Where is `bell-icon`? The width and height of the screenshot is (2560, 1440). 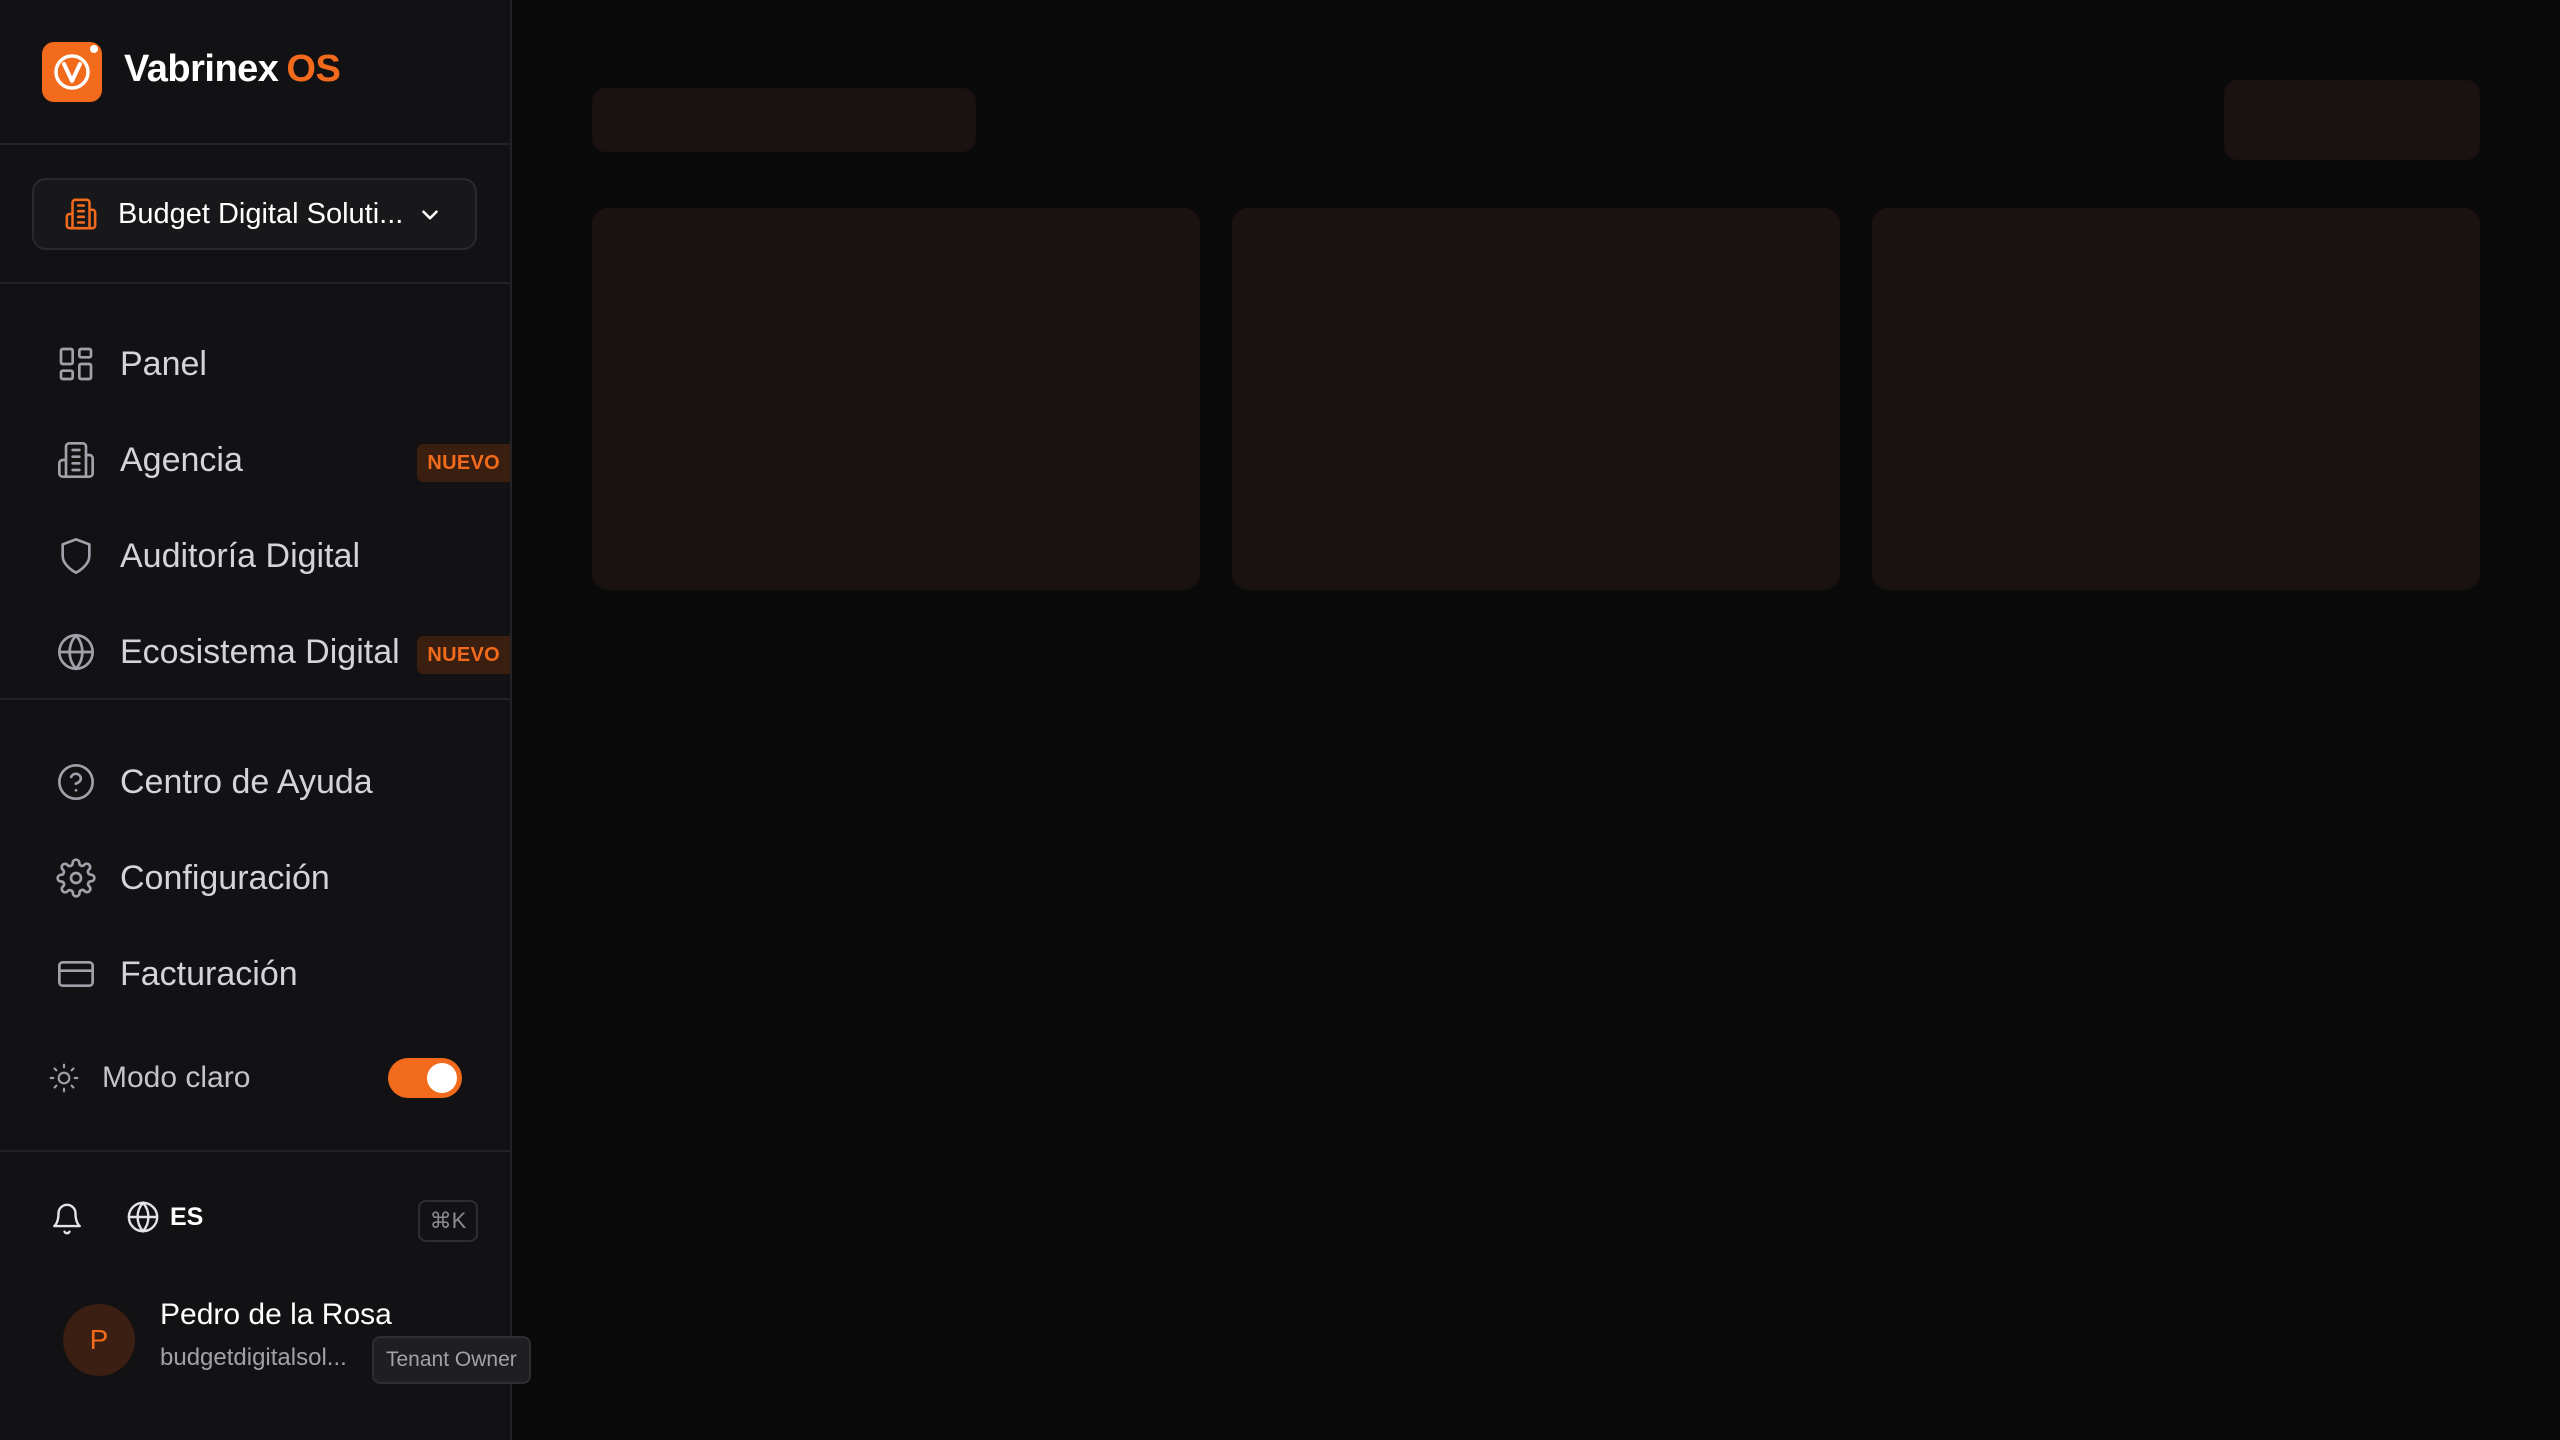 bell-icon is located at coordinates (67, 1219).